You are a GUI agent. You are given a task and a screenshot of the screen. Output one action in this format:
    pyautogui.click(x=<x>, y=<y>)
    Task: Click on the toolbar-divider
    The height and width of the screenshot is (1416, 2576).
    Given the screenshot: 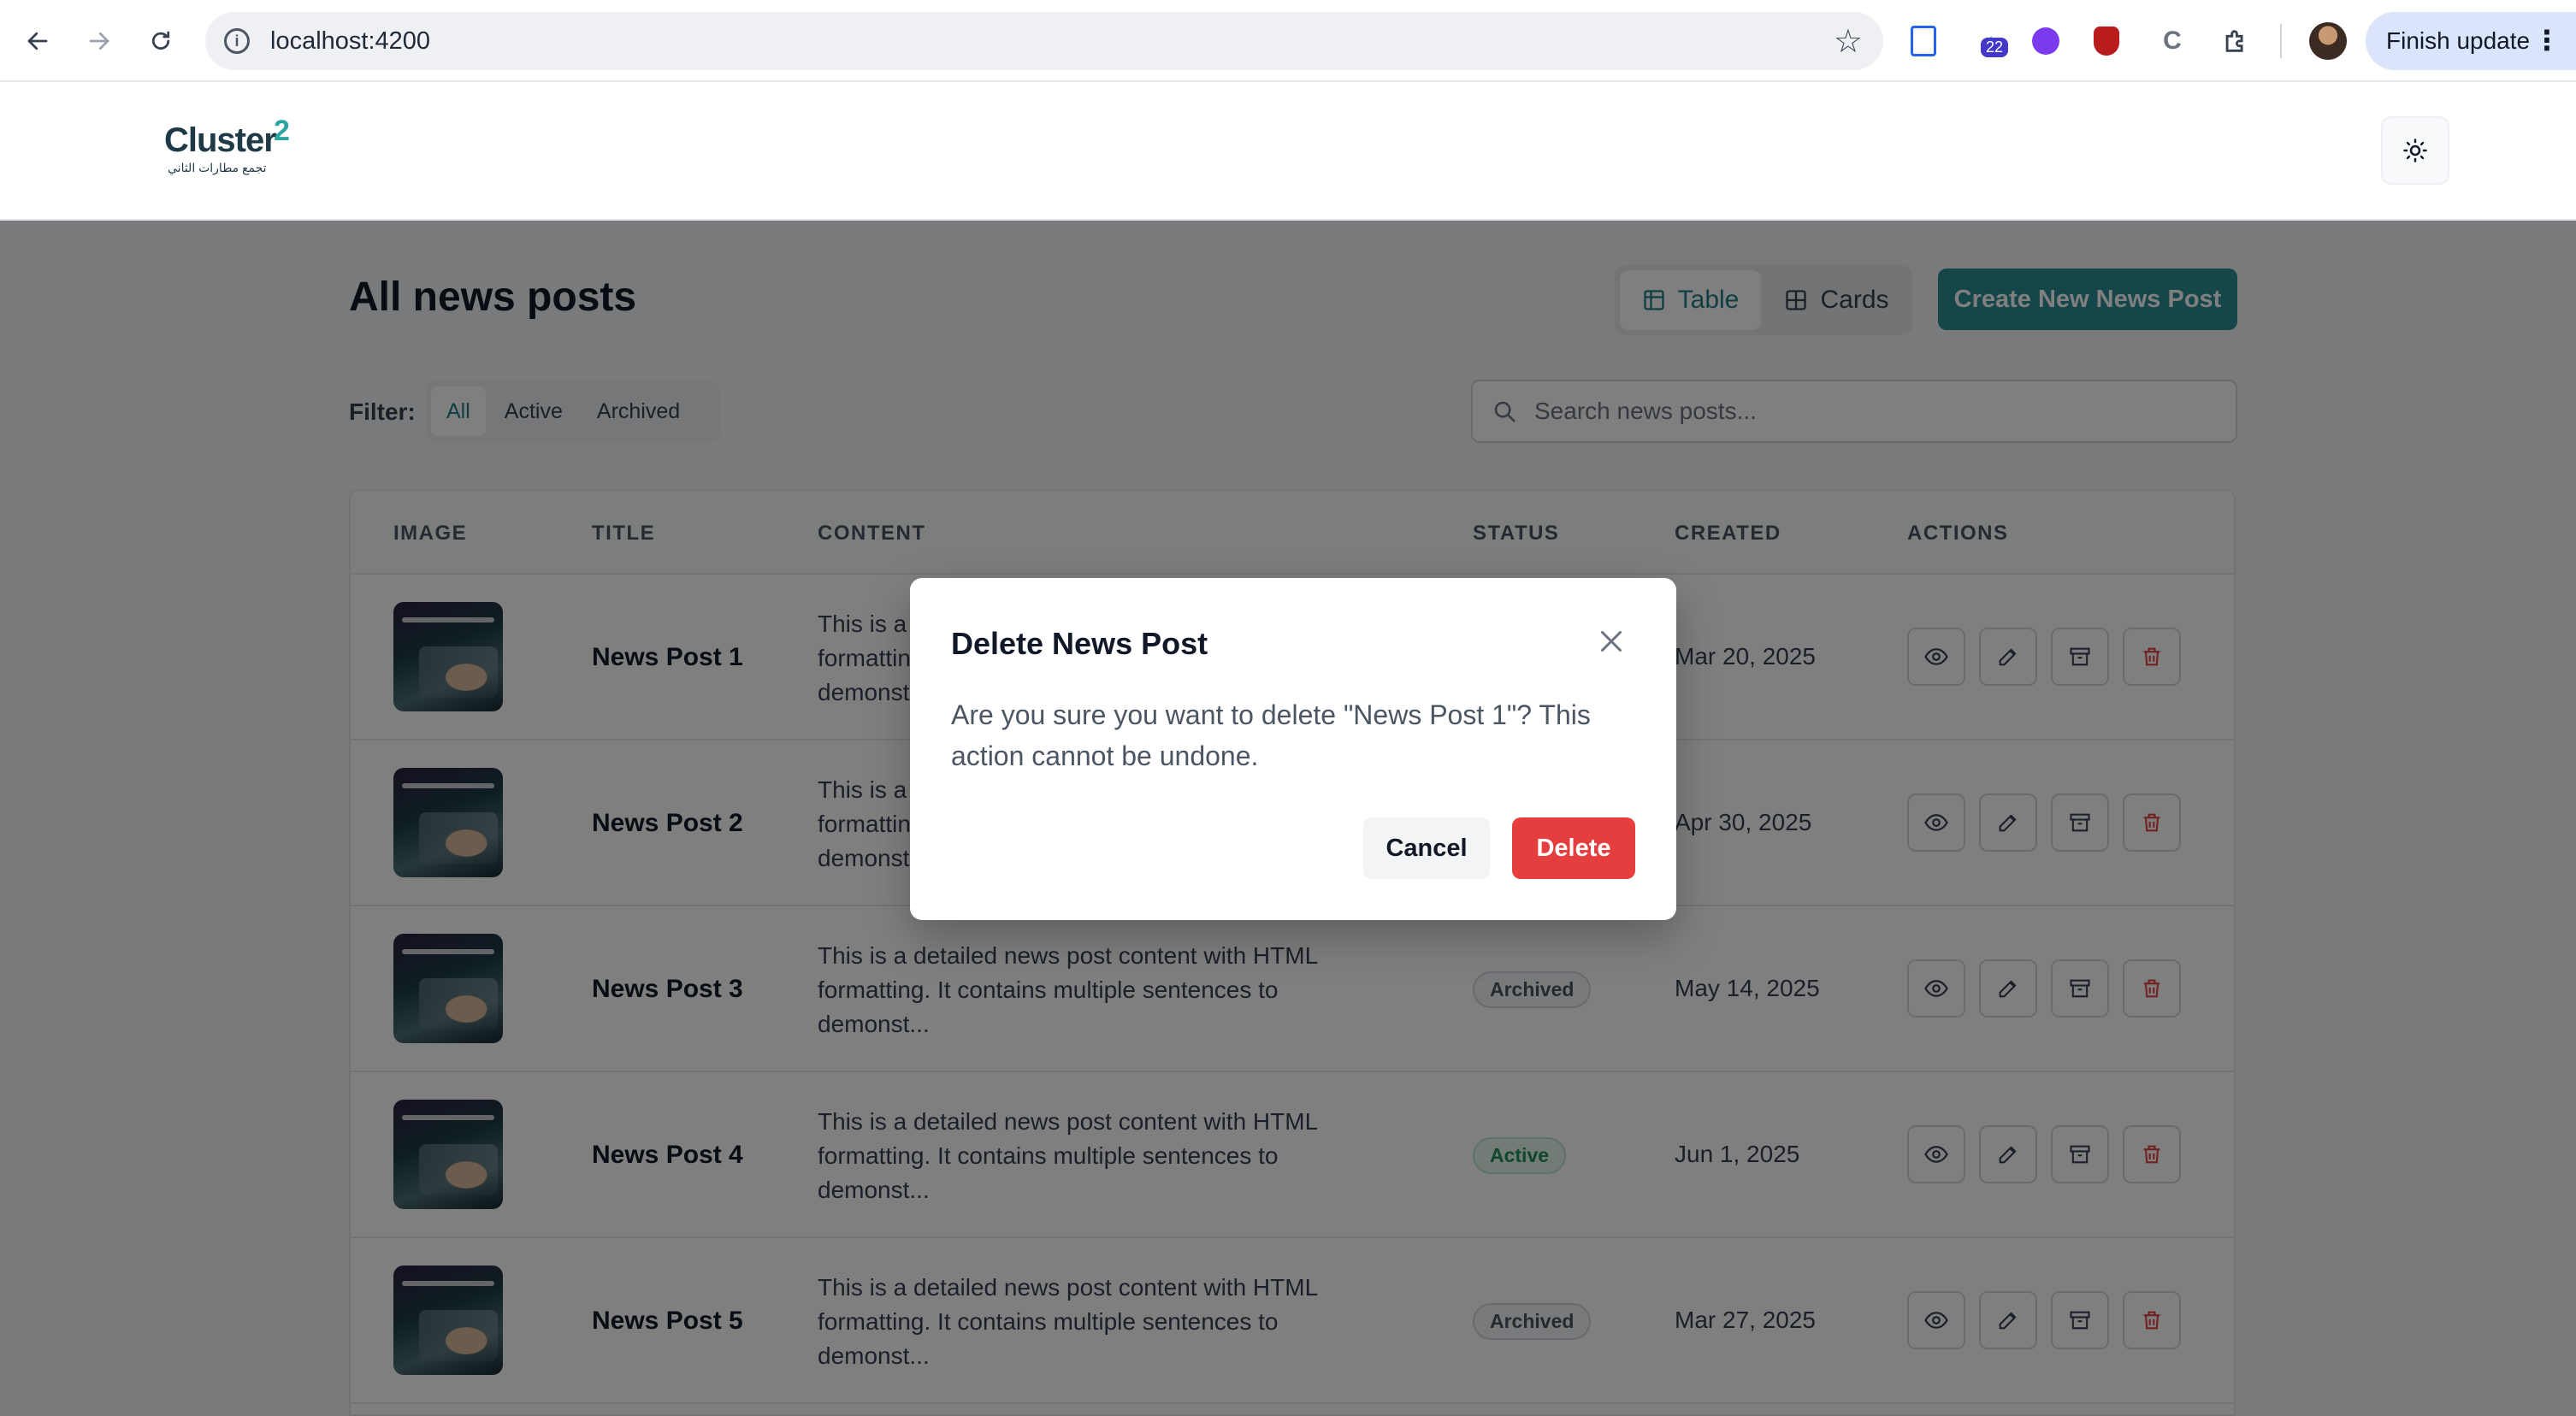 What is the action you would take?
    pyautogui.click(x=2281, y=41)
    